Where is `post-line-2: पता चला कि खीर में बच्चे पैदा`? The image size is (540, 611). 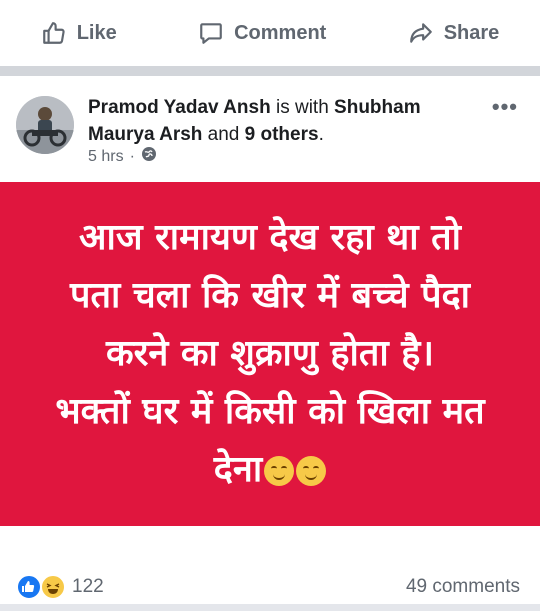 post-line-2: पता चला कि खीर में बच्चे पैदा is located at coordinates (270, 295).